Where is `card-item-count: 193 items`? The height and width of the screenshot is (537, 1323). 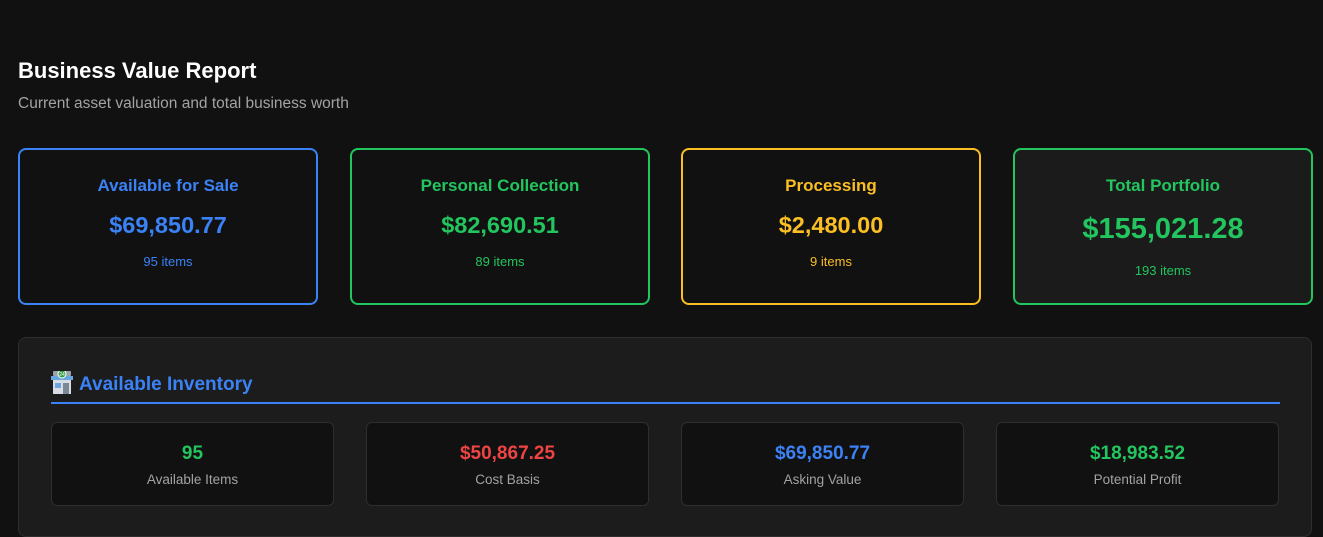 card-item-count: 193 items is located at coordinates (1163, 270).